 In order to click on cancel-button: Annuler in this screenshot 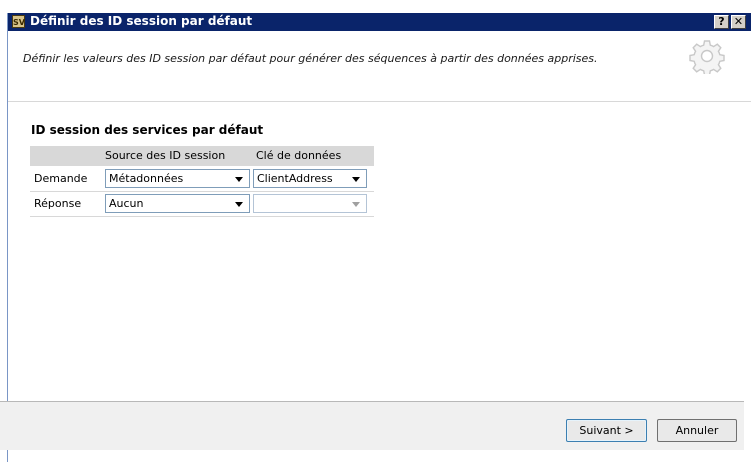, I will do `click(697, 430)`.